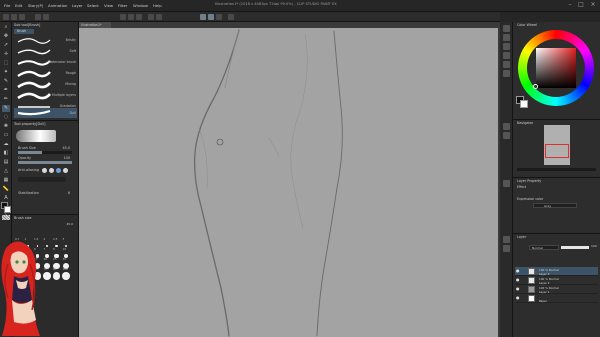 This screenshot has height=337, width=600. I want to click on sub-color-swatch, so click(7, 209).